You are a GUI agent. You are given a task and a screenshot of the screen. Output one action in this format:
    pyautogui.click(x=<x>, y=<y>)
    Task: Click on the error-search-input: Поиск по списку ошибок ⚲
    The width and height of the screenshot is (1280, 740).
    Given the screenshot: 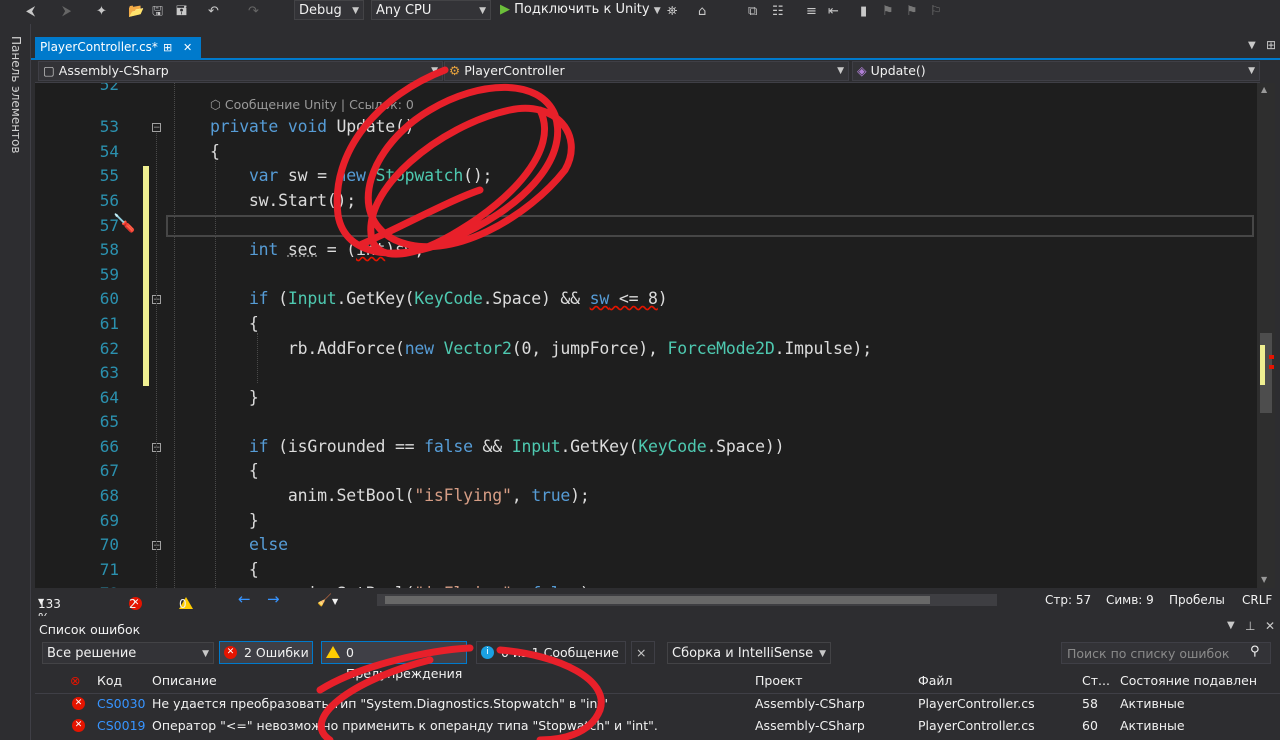 What is the action you would take?
    pyautogui.click(x=1166, y=653)
    